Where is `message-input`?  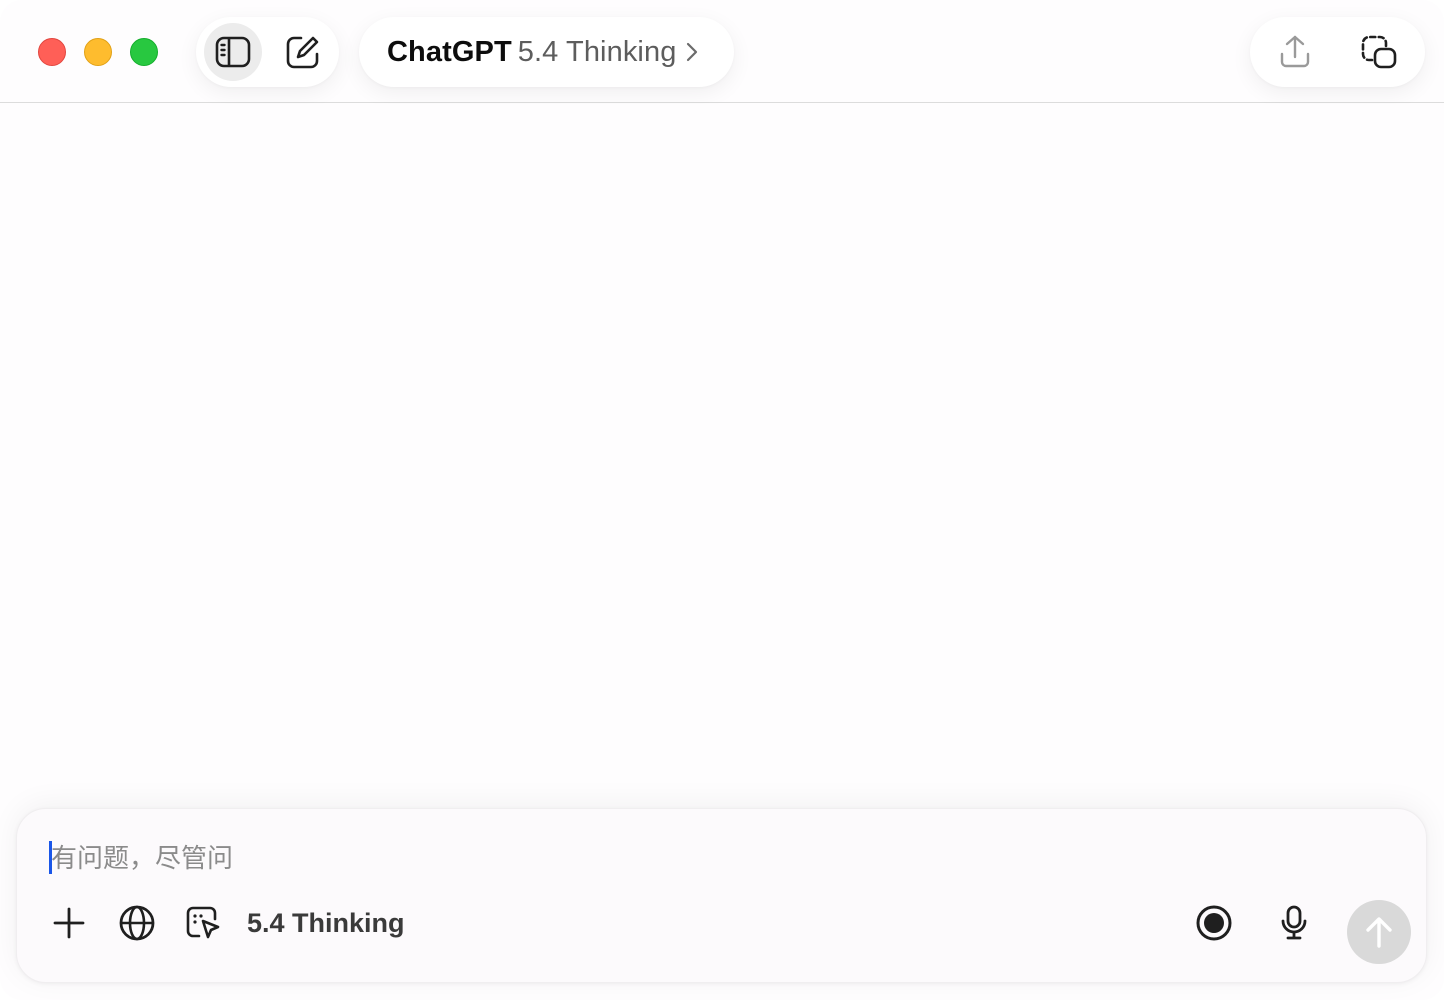 message-input is located at coordinates (722, 859).